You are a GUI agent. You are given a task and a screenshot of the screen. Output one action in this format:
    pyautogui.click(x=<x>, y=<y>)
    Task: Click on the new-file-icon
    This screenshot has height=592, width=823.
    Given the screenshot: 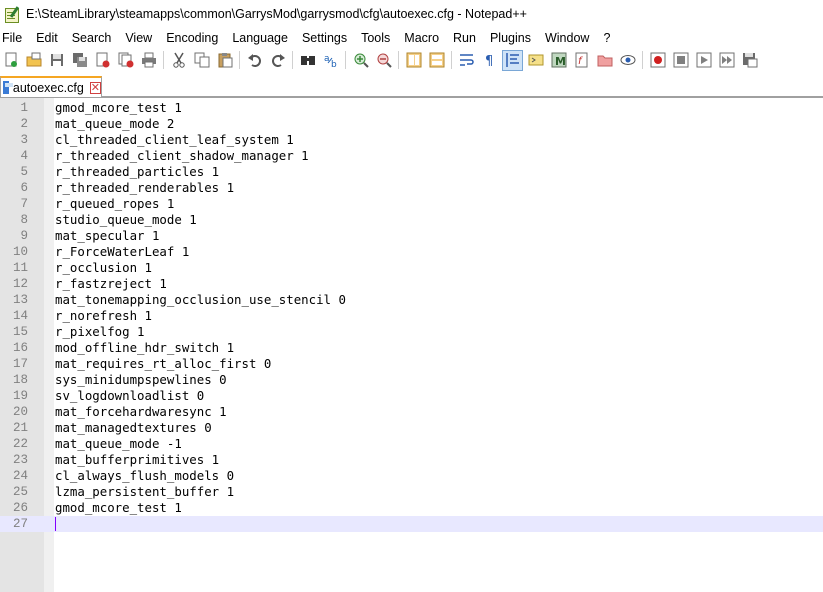 What is the action you would take?
    pyautogui.click(x=10, y=60)
    